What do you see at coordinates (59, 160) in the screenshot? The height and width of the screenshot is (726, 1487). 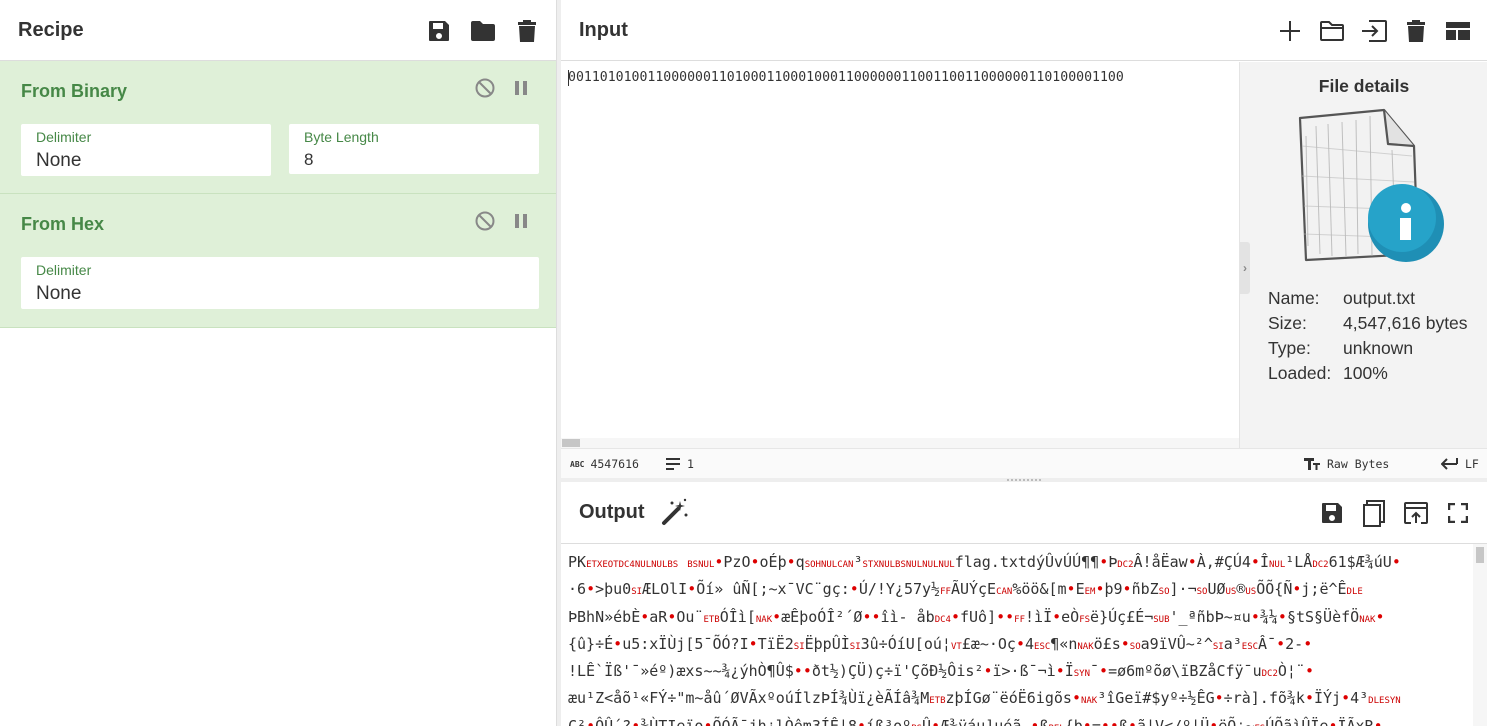 I see `field-value: None` at bounding box center [59, 160].